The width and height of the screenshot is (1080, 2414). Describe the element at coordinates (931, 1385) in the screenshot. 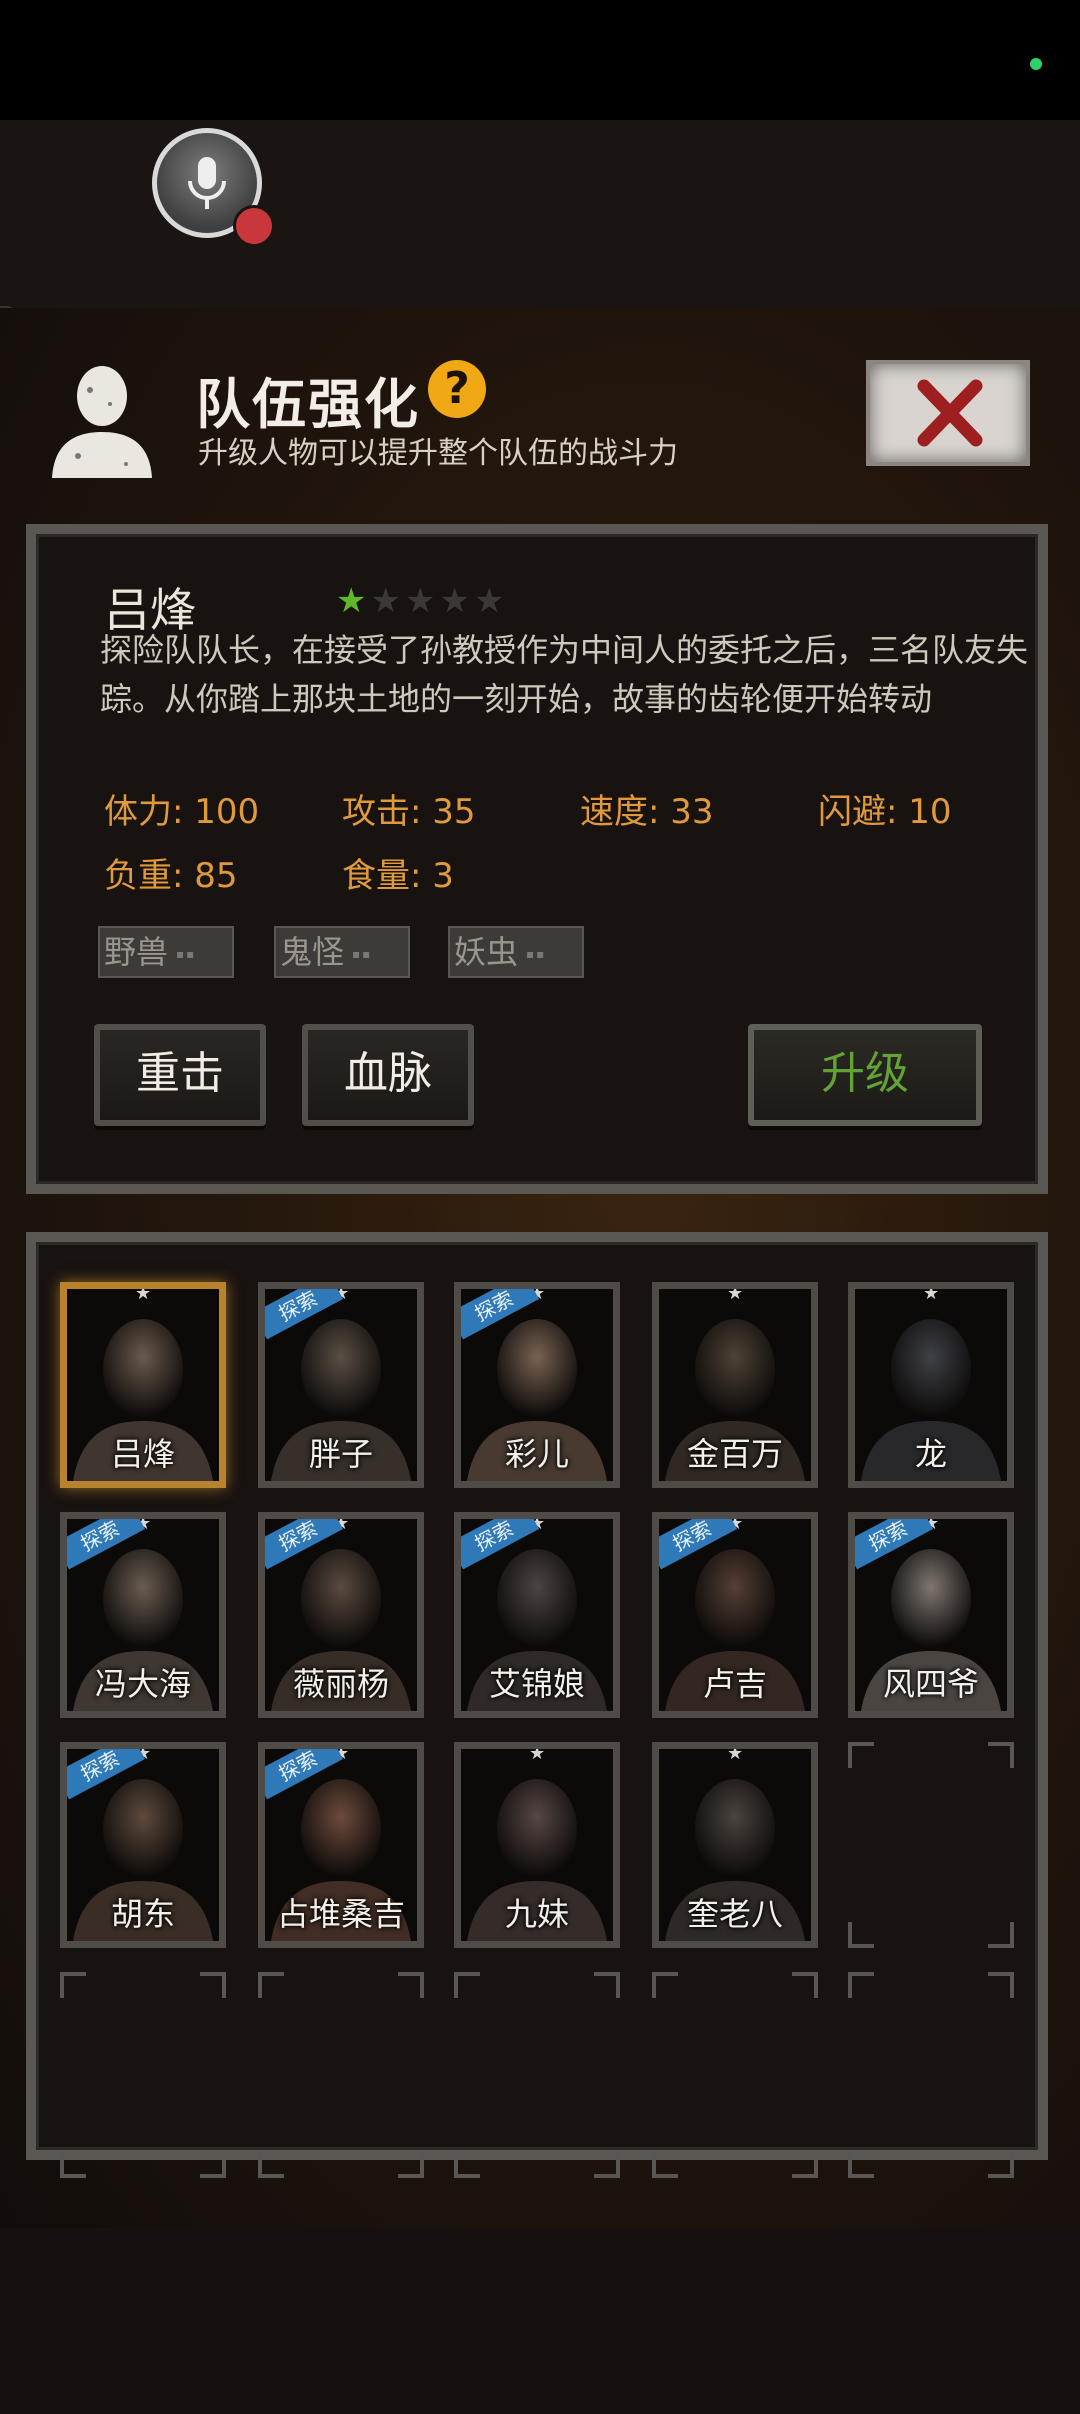

I see `roster-card: ★ 龙` at that location.